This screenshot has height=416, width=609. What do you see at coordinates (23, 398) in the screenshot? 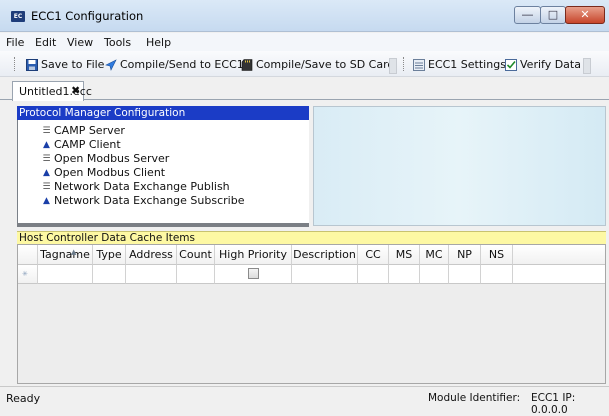
I see `status-ready: Ready` at bounding box center [23, 398].